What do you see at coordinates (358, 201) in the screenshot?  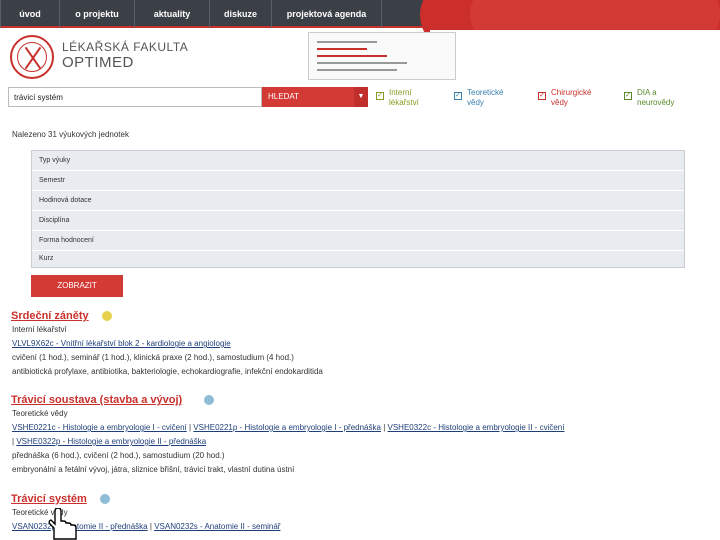 I see `filter-hodinova-dotace: Hodinová dotace` at bounding box center [358, 201].